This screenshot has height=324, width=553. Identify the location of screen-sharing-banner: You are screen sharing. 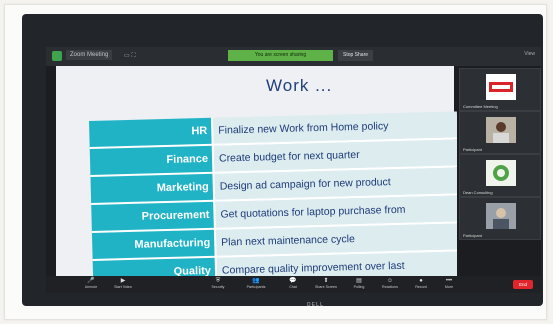
(280, 55).